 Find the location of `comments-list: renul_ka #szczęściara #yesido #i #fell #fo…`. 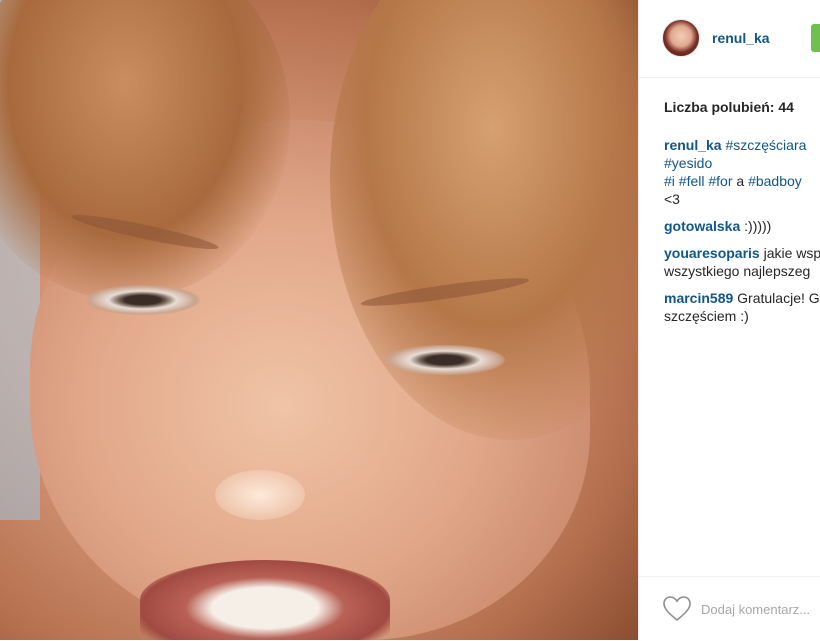

comments-list: renul_ka #szczęściara #yesido #i #fell #fo… is located at coordinates (742, 235).